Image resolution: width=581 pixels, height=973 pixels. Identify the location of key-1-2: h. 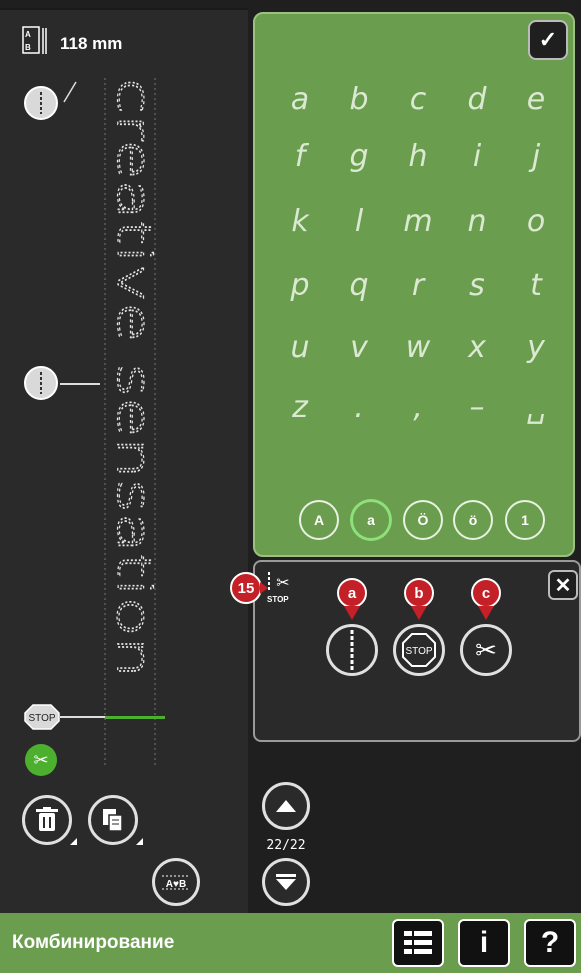
(418, 157).